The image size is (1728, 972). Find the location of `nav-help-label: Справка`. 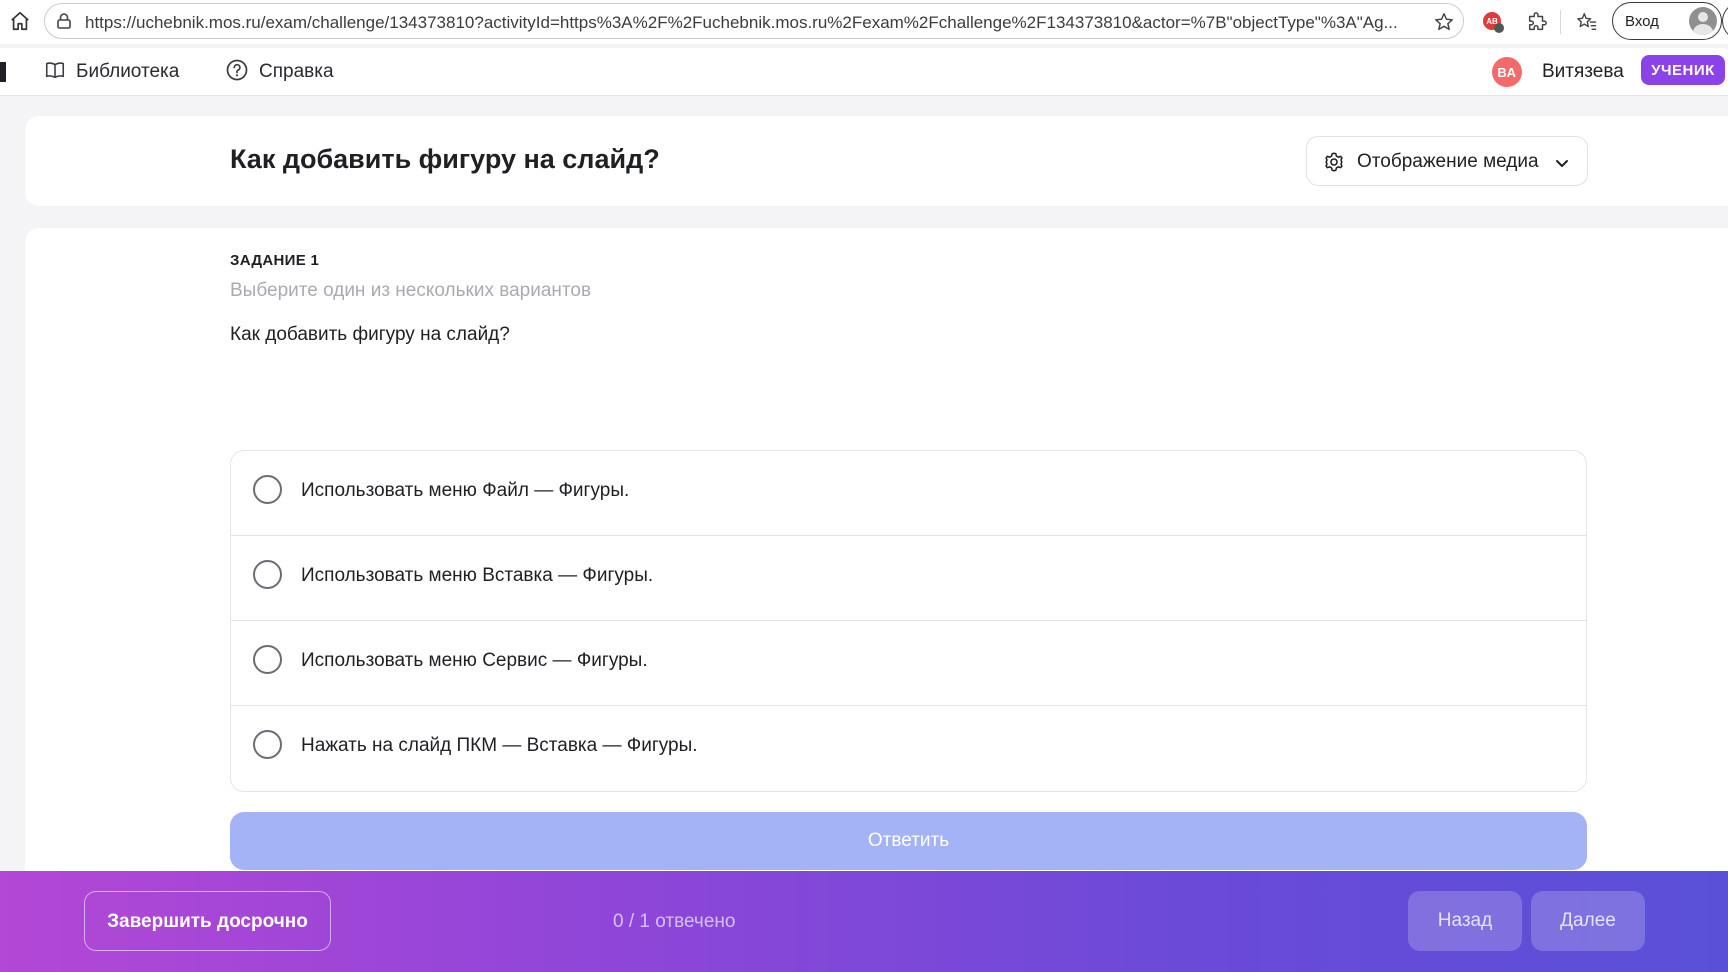

nav-help-label: Справка is located at coordinates (296, 71).